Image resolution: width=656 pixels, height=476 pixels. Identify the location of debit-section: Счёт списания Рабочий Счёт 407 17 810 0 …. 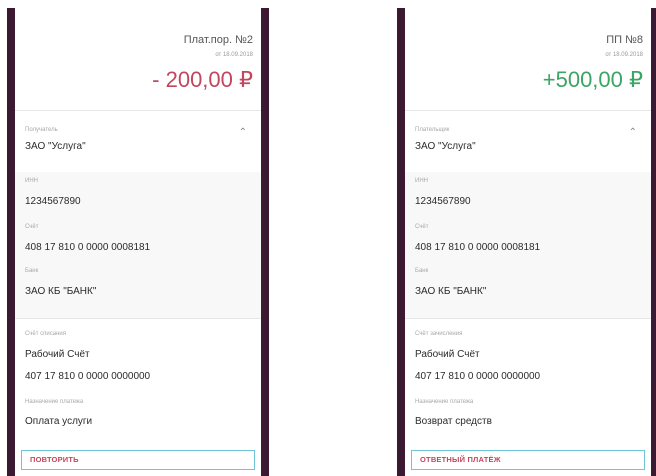
(138, 383).